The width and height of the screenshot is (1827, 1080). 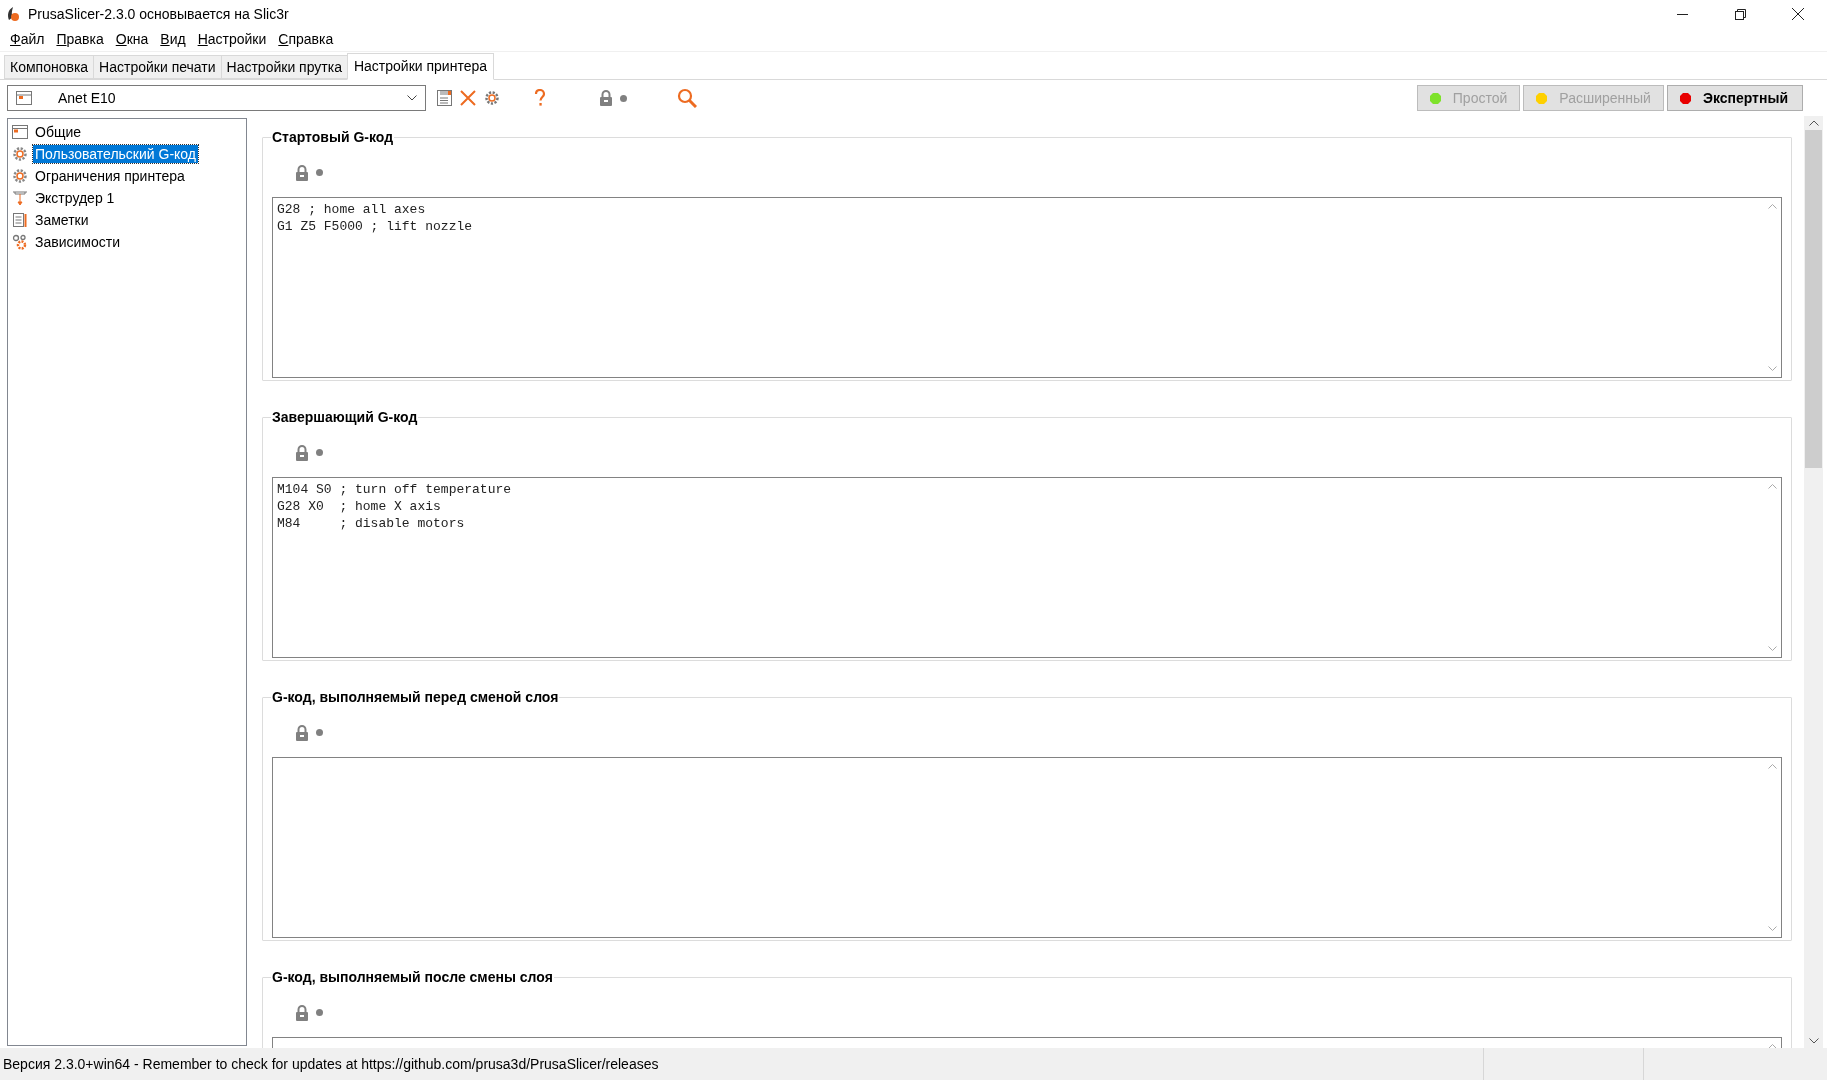 I want to click on scroll-up-icon, so click(x=1813, y=123).